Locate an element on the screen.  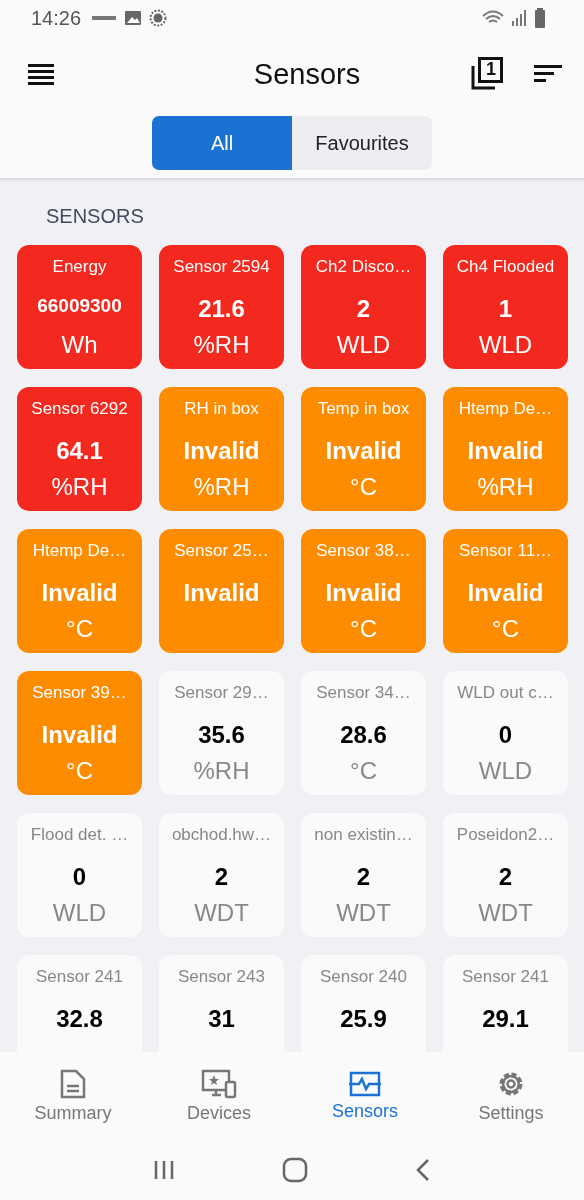
sensor-value: 66009300 is located at coordinates (79, 306).